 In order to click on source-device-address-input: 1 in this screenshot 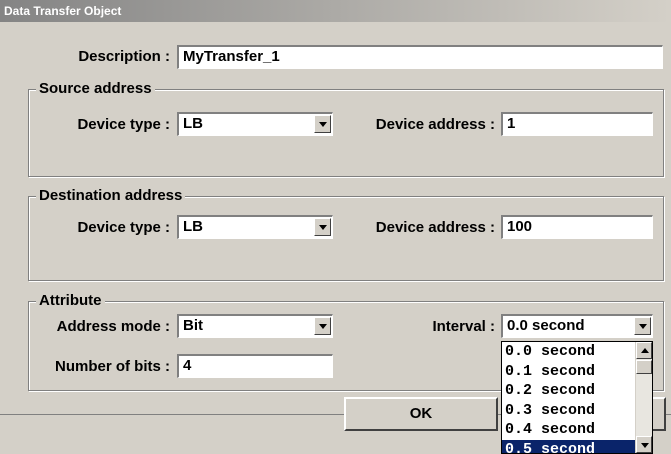, I will do `click(577, 124)`.